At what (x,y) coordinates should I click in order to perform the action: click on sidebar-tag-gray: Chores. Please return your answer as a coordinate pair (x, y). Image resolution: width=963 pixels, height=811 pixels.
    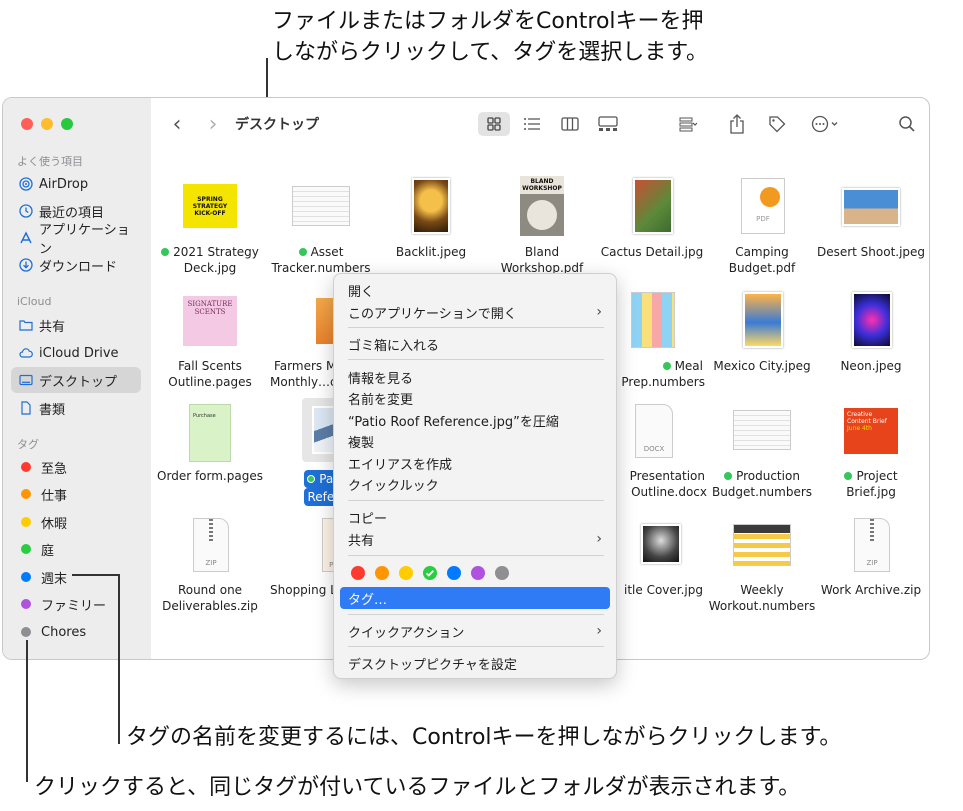
    Looking at the image, I should click on (76, 632).